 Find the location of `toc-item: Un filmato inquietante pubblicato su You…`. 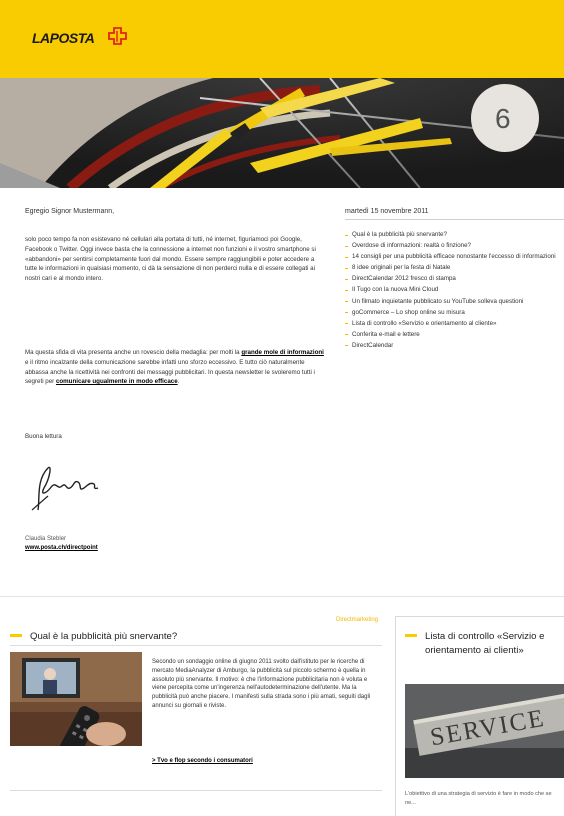

toc-item: Un filmato inquietante pubblicato su You… is located at coordinates (452, 302).